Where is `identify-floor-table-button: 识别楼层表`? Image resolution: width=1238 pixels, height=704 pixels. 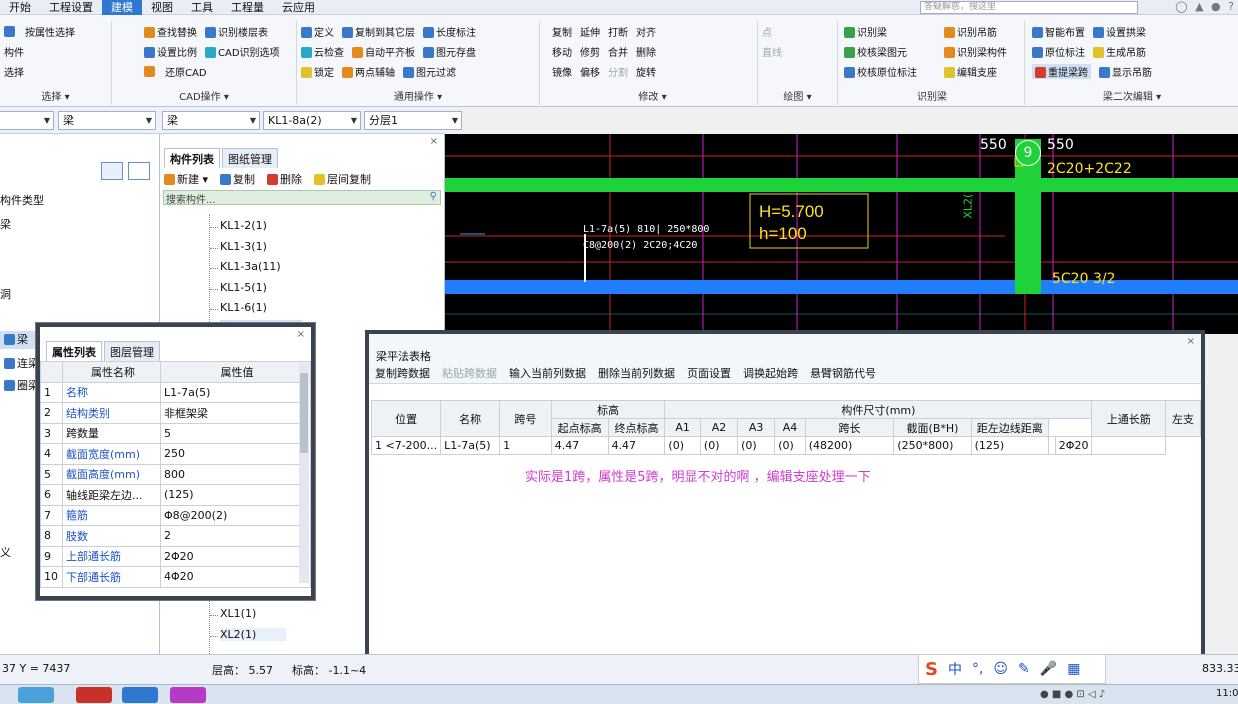
identify-floor-table-button: 识别楼层表 is located at coordinates (243, 33).